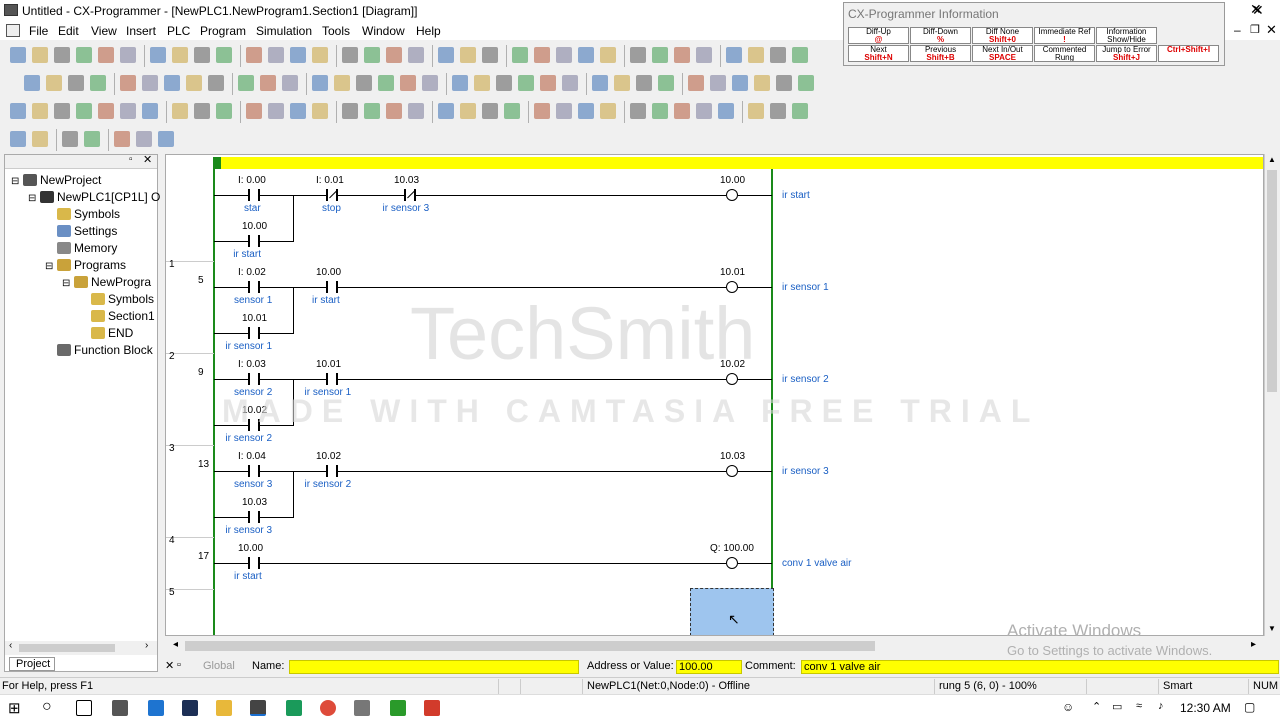 Image resolution: width=1280 pixels, height=720 pixels. I want to click on network-icon: ≈, so click(1139, 706).